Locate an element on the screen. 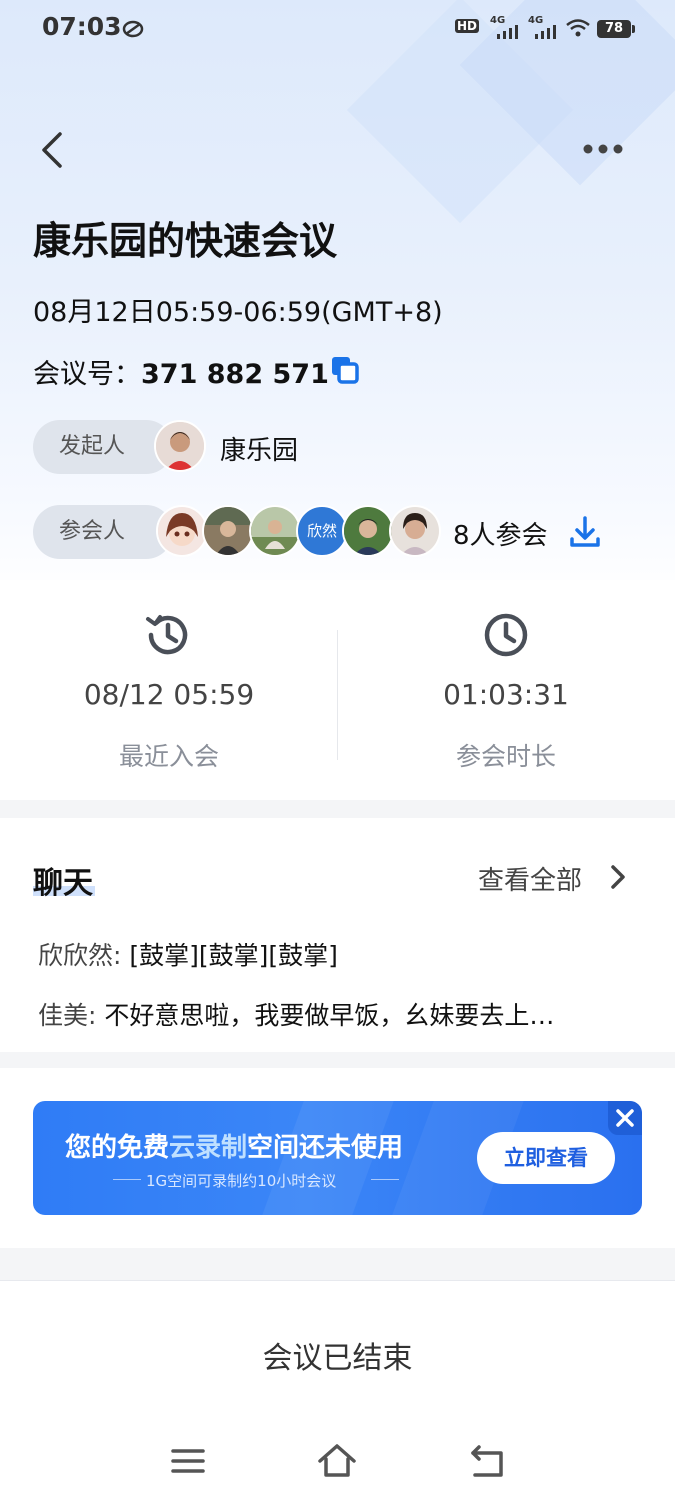 This screenshot has width=675, height=1501. participant-avatar-initials: 欣然 is located at coordinates (321, 531).